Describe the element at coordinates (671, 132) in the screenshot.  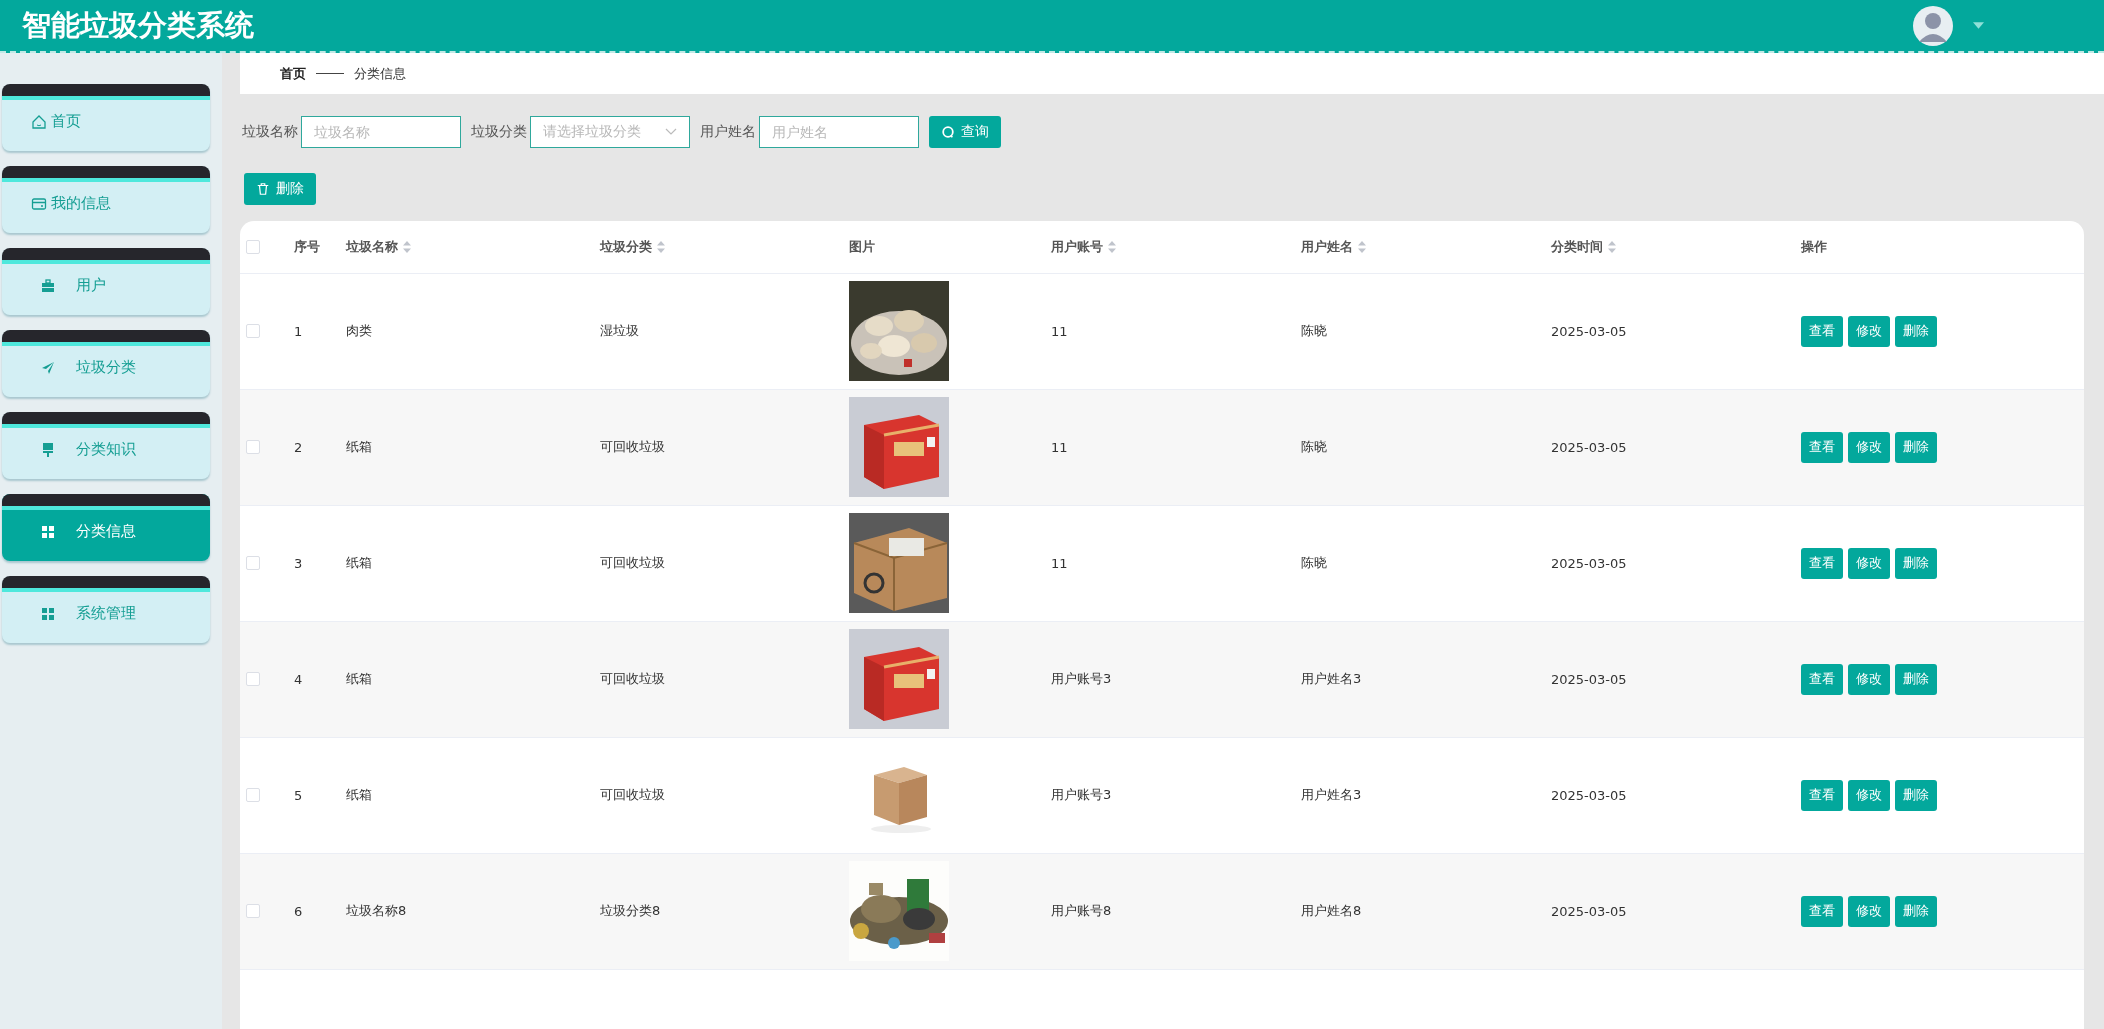
I see `chevron-icon` at that location.